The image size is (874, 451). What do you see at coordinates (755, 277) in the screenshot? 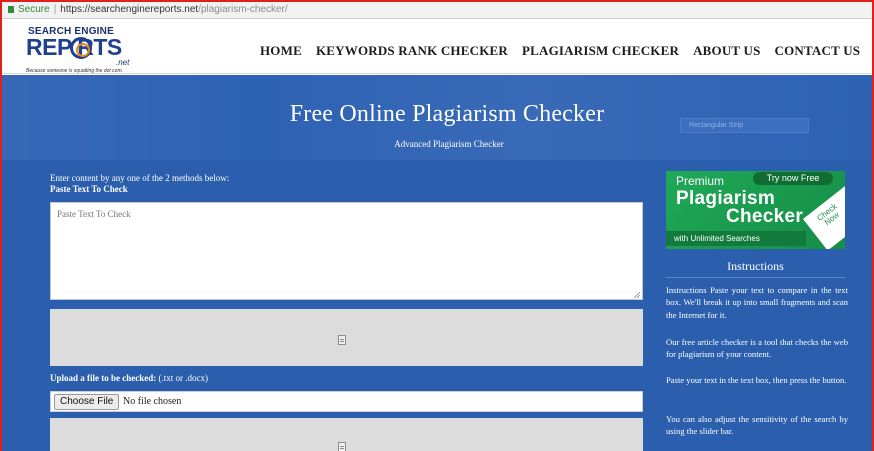
I see `instructions-divider` at bounding box center [755, 277].